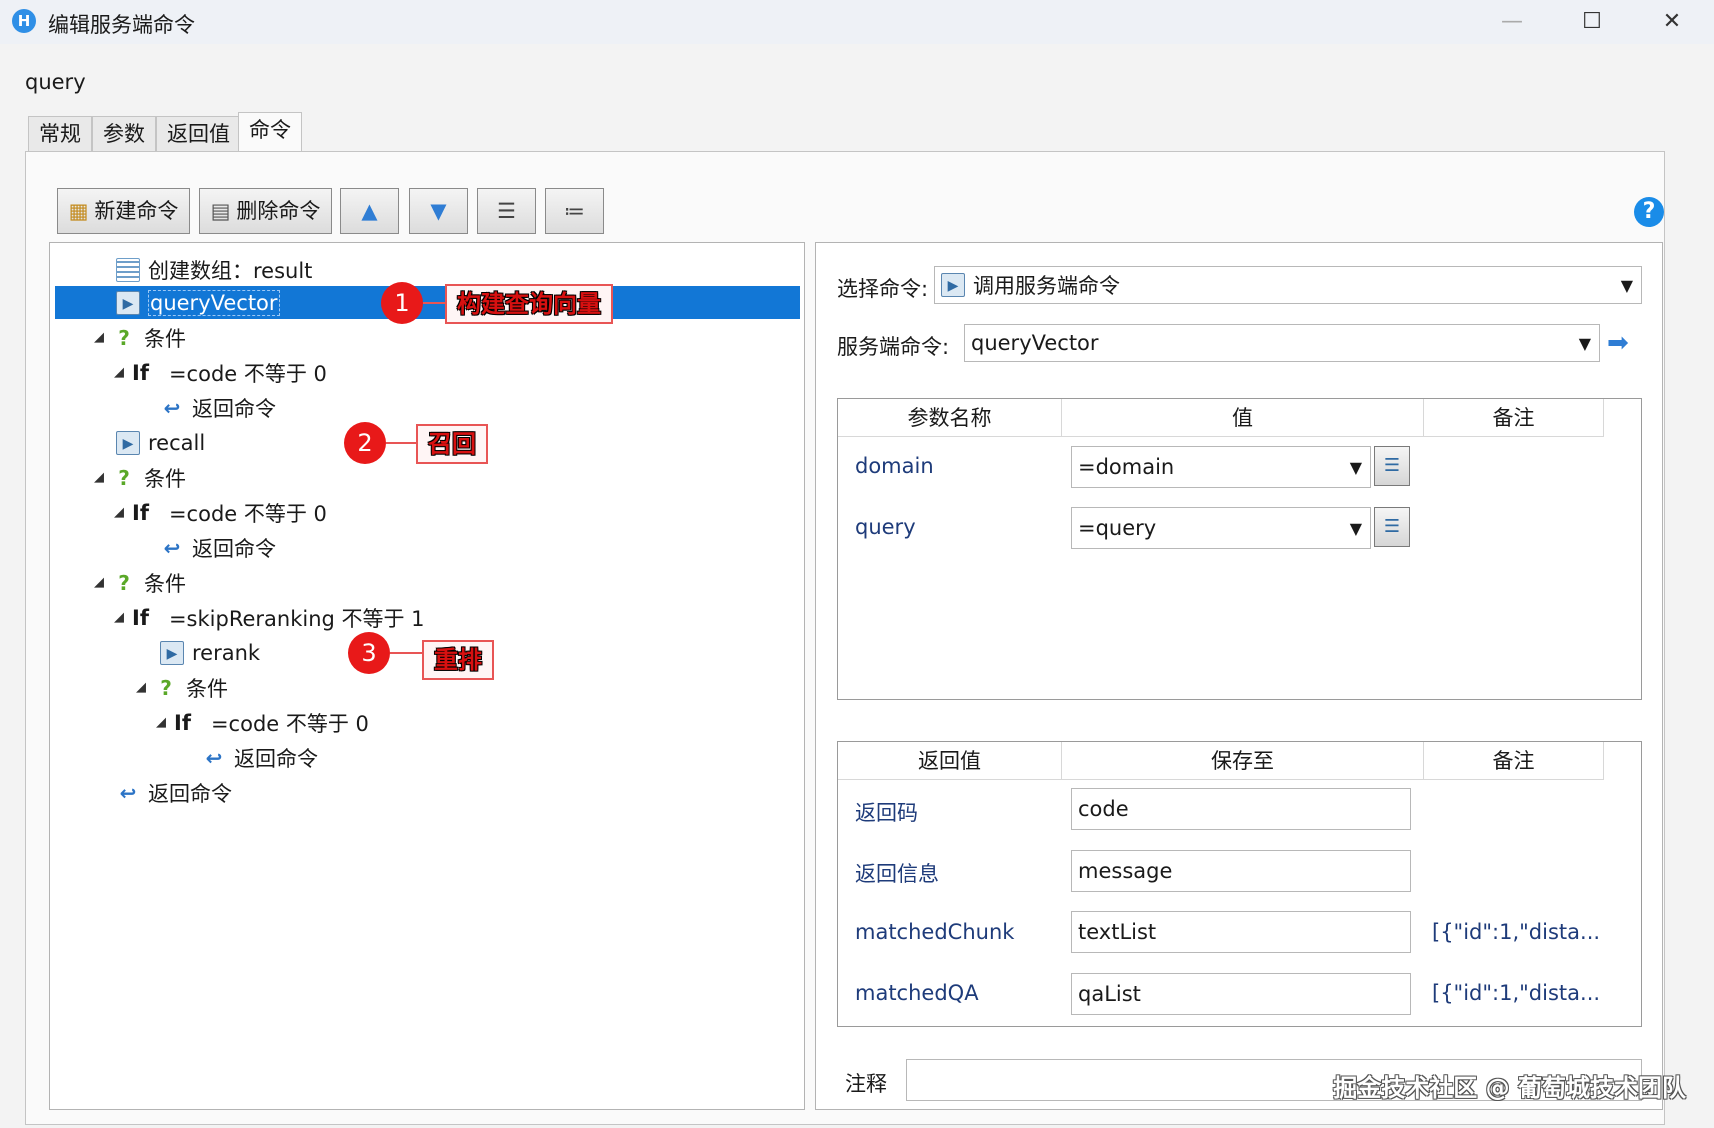 Image resolution: width=1714 pixels, height=1128 pixels. I want to click on param-value-dropdown: =query ▼, so click(1221, 528).